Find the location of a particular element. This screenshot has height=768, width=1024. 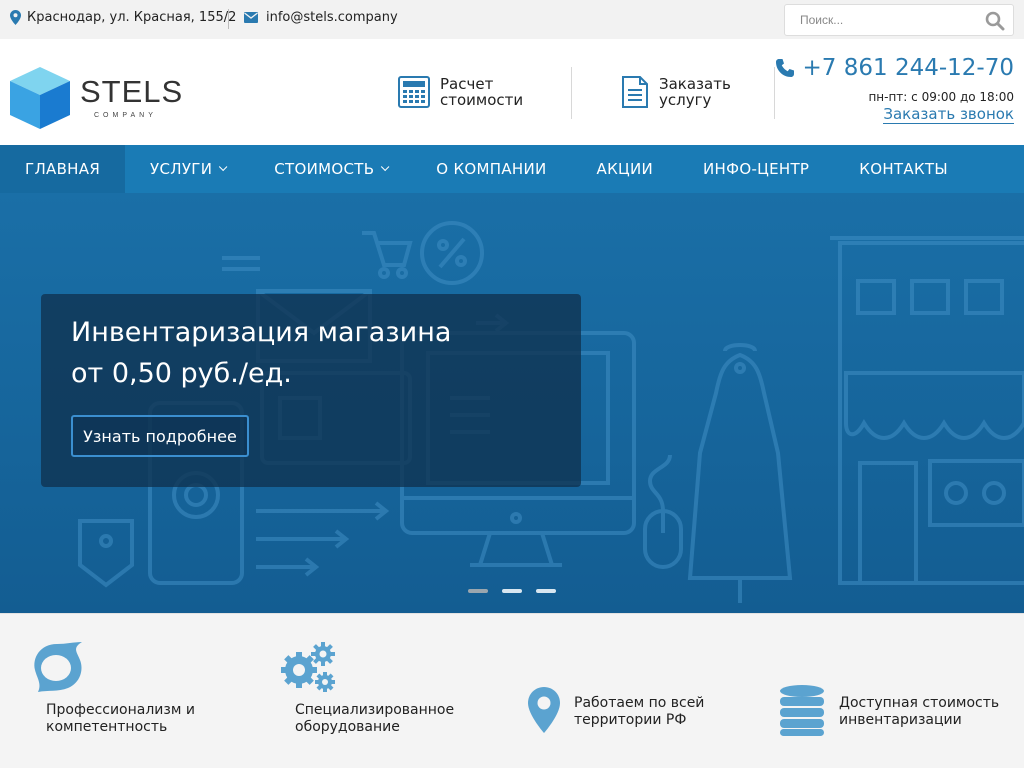

callback-link: Заказать звонок is located at coordinates (948, 114).